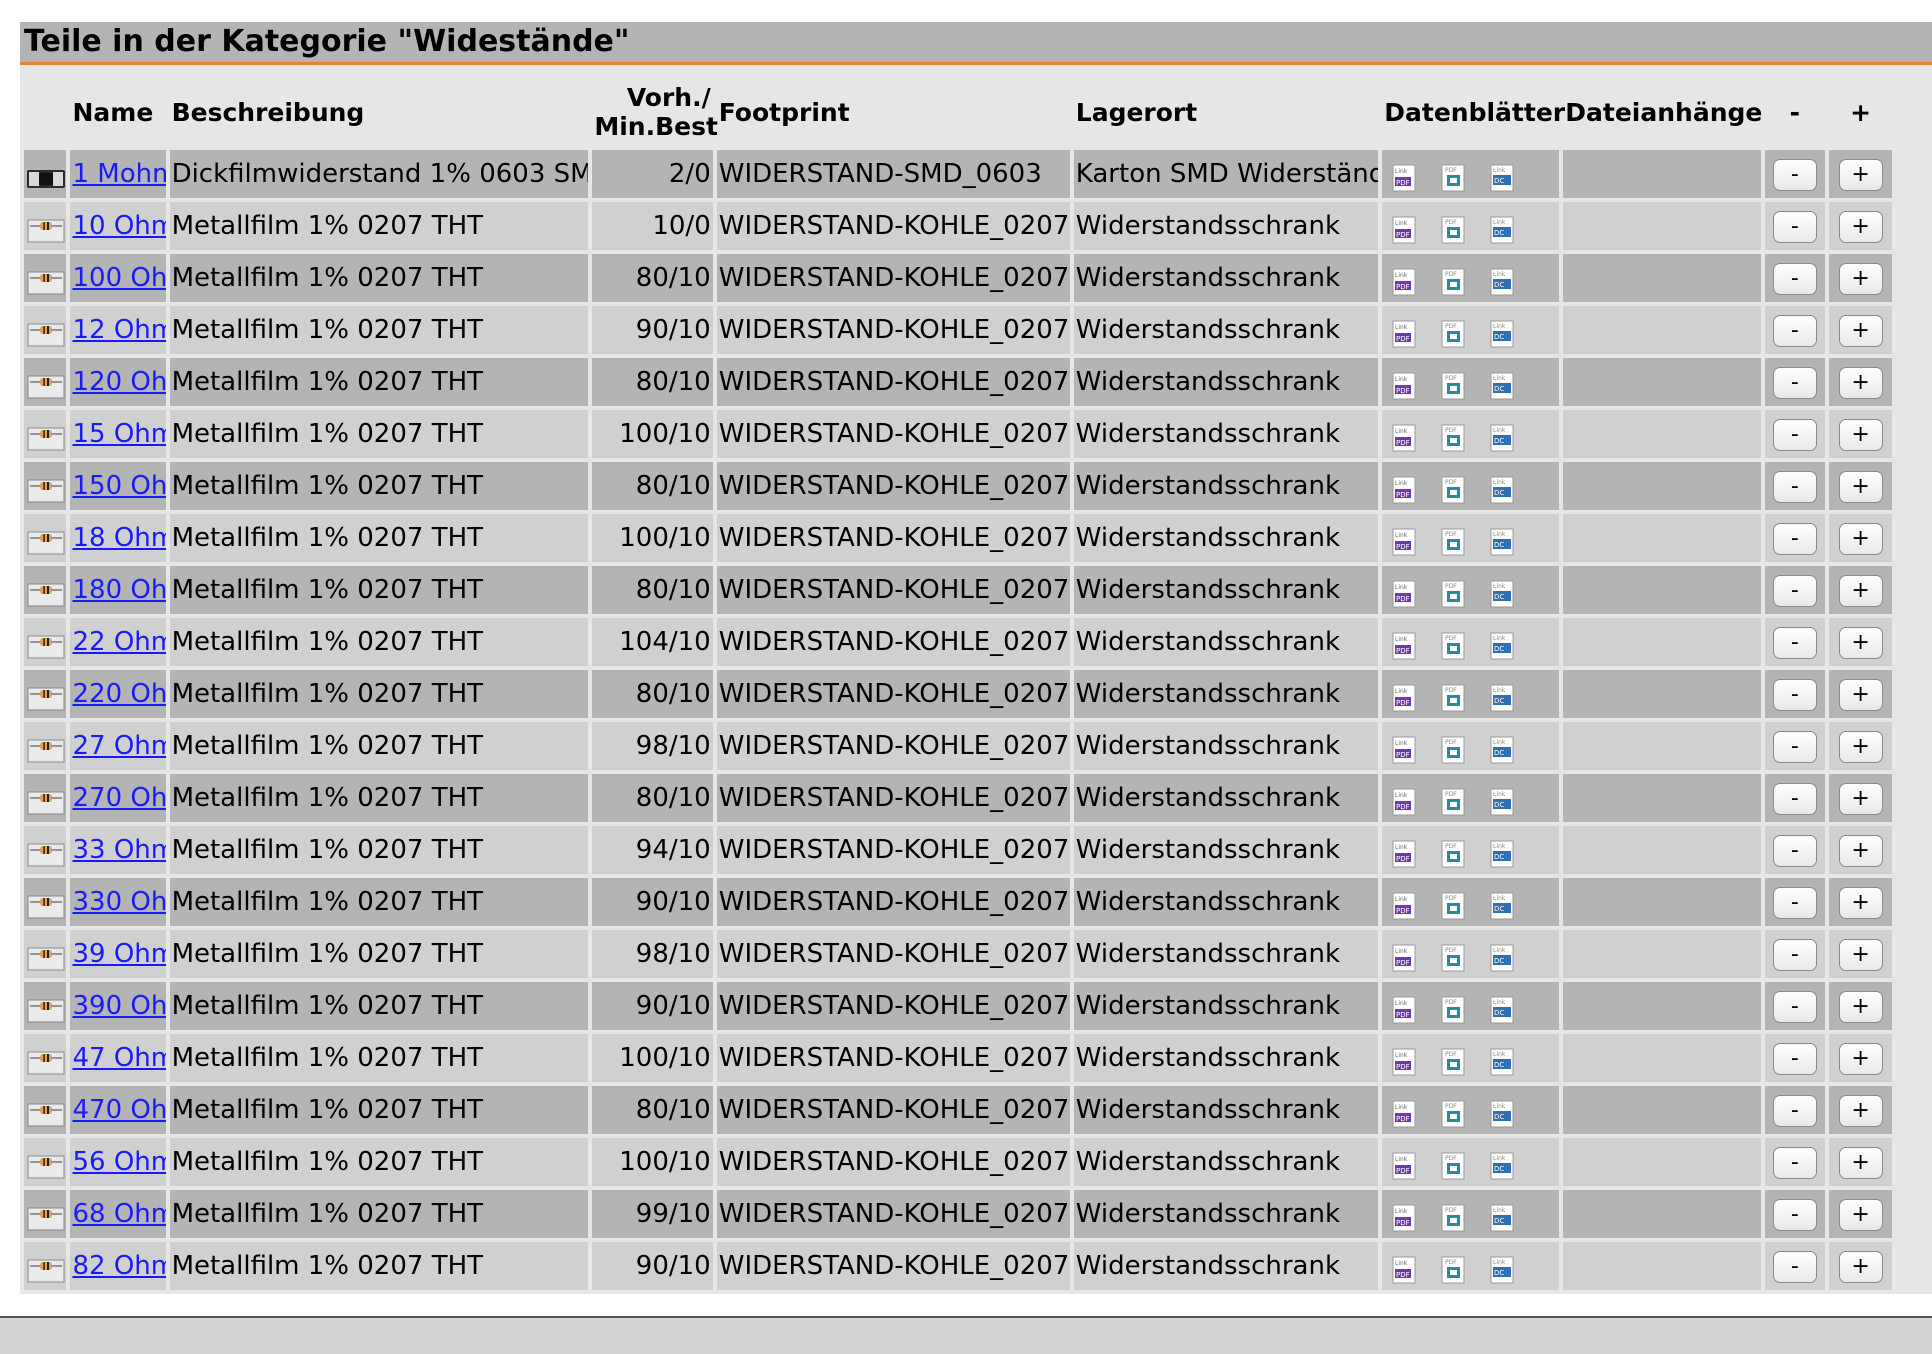  I want to click on part-name-link: 10 Ohm, so click(118, 226).